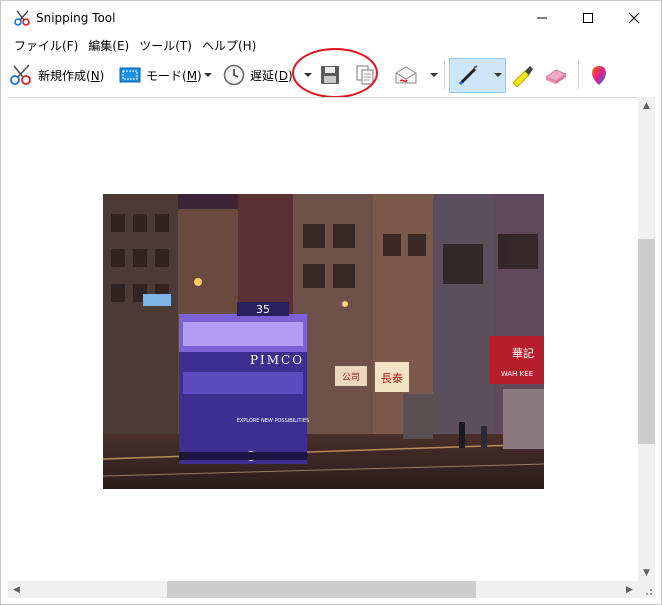 This screenshot has width=662, height=605. Describe the element at coordinates (165, 45) in the screenshot. I see `menu-tools: ツール(T)` at that location.